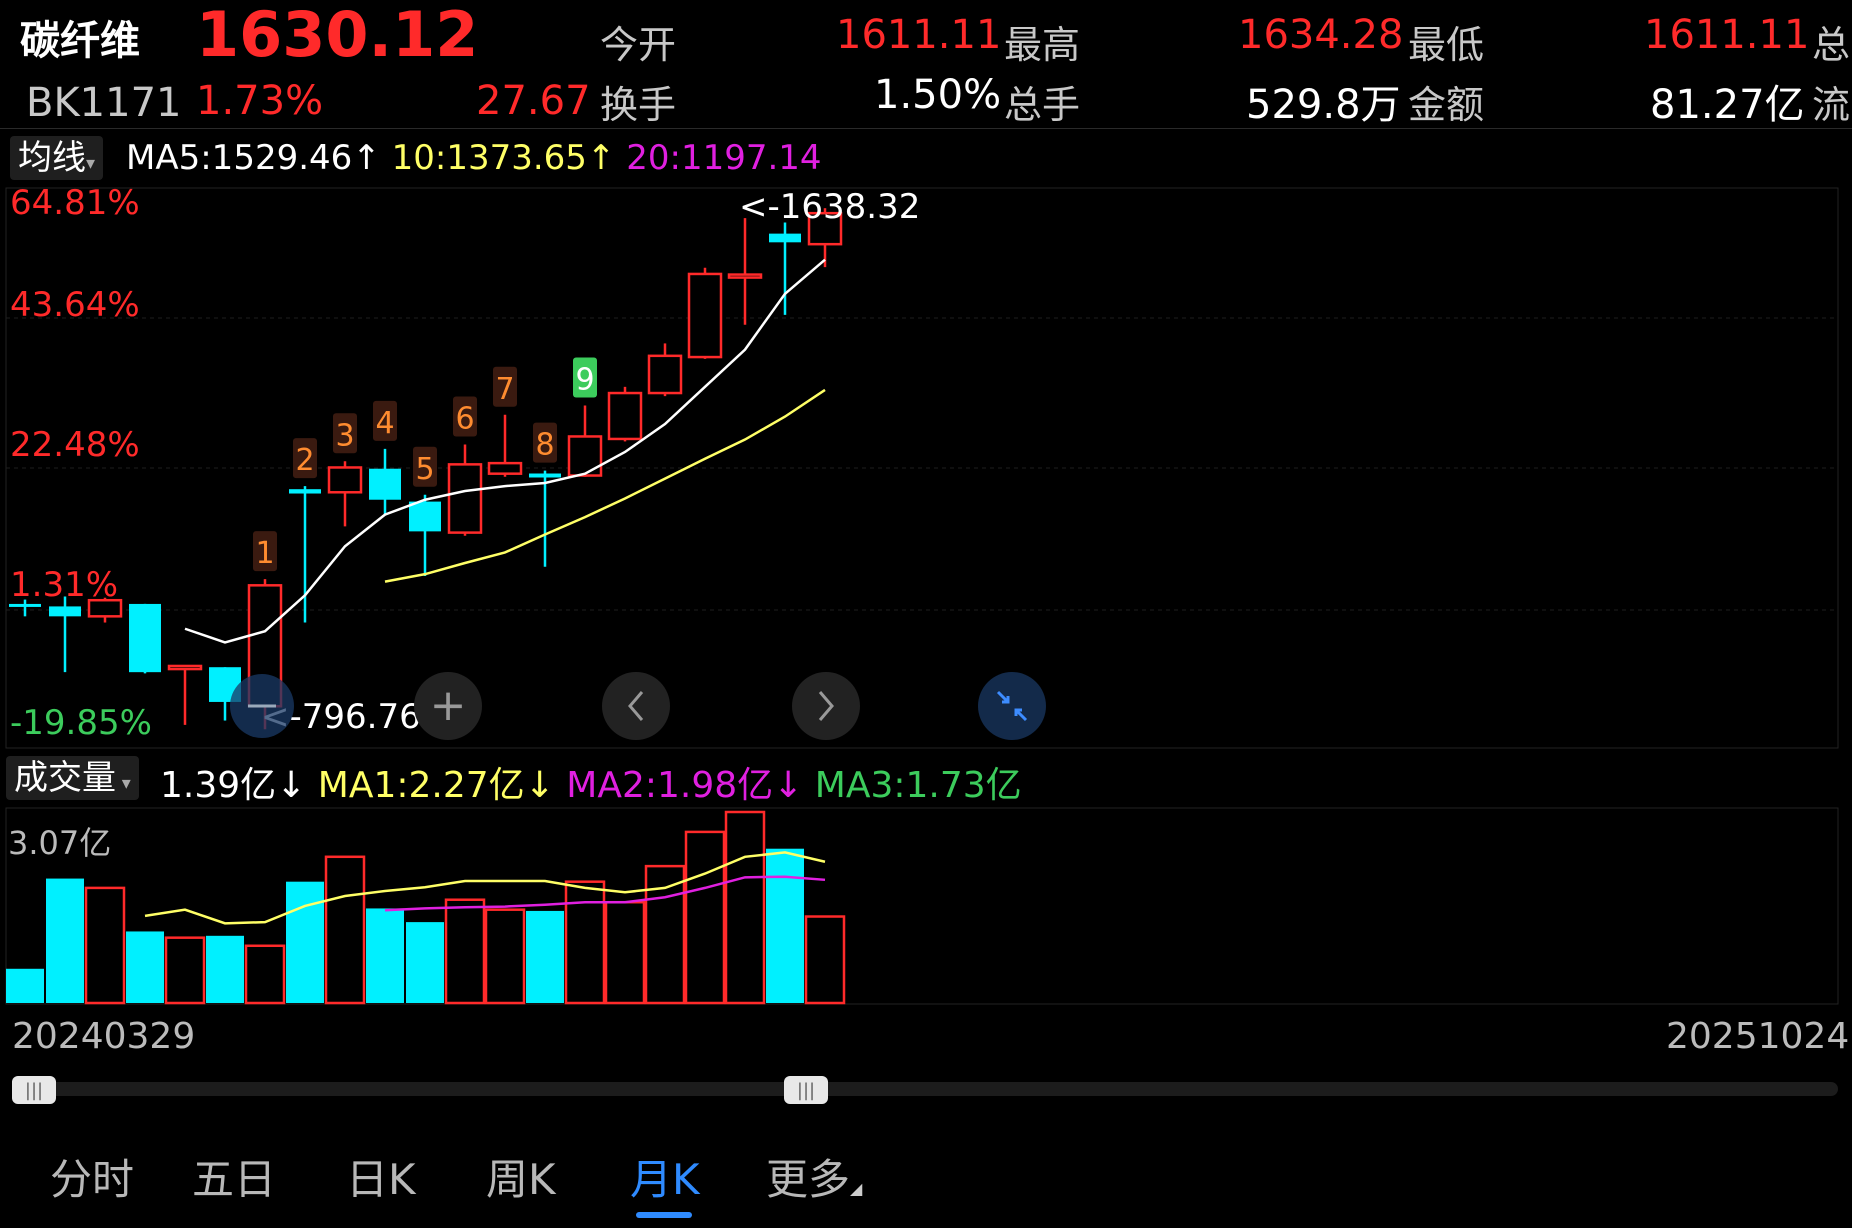 The width and height of the screenshot is (1852, 1228). Describe the element at coordinates (264, 553) in the screenshot. I see `td-label: 1` at that location.